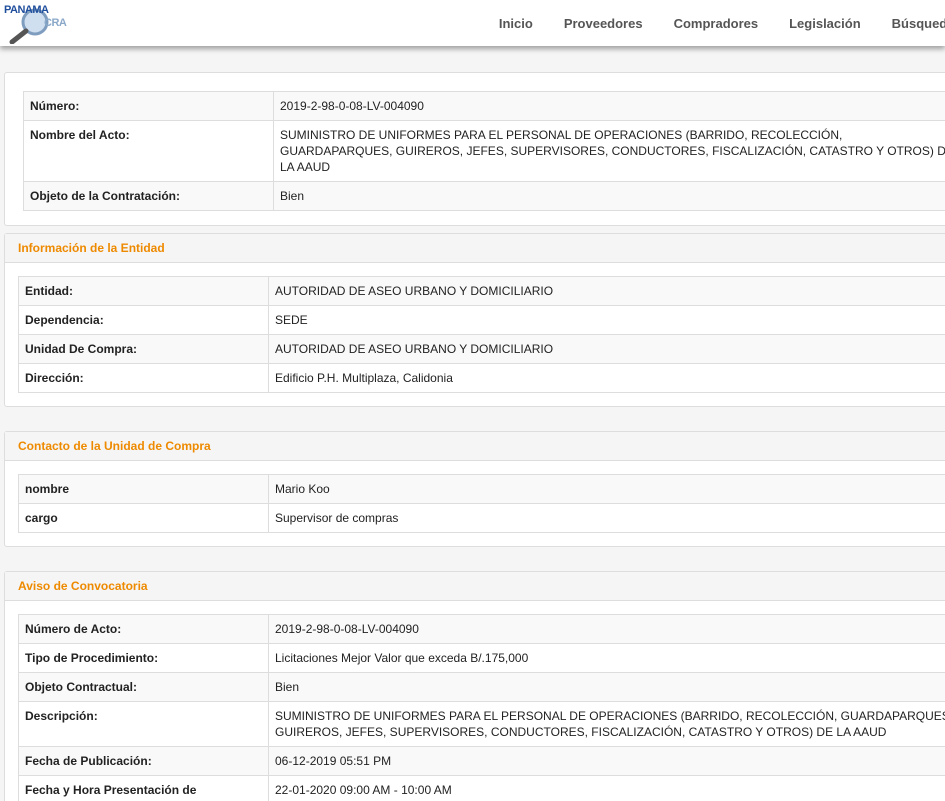 The image size is (945, 801). Describe the element at coordinates (143, 320) in the screenshot. I see `field-label: Dependencia:` at that location.